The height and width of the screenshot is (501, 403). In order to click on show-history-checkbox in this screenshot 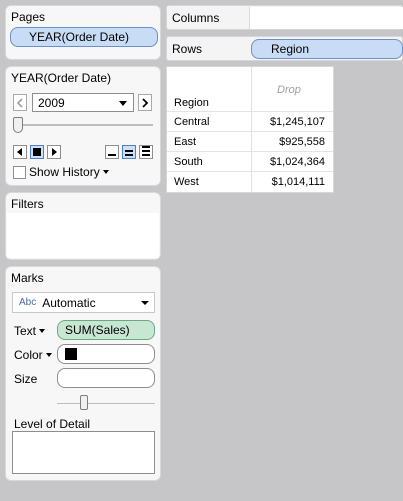, I will do `click(19, 172)`.